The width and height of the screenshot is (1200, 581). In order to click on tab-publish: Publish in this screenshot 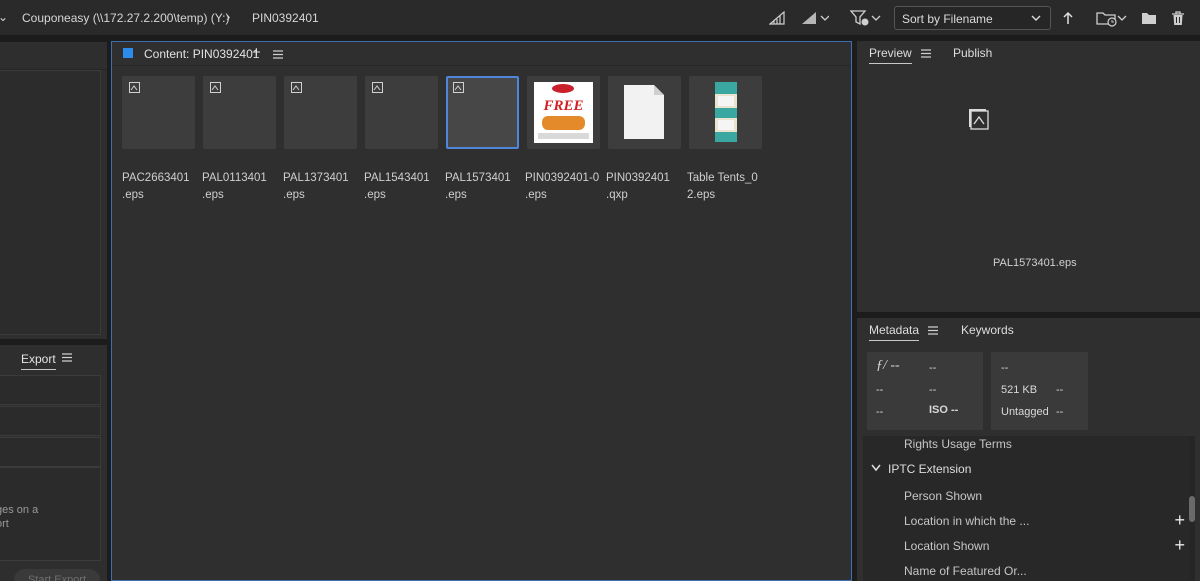, I will do `click(972, 53)`.